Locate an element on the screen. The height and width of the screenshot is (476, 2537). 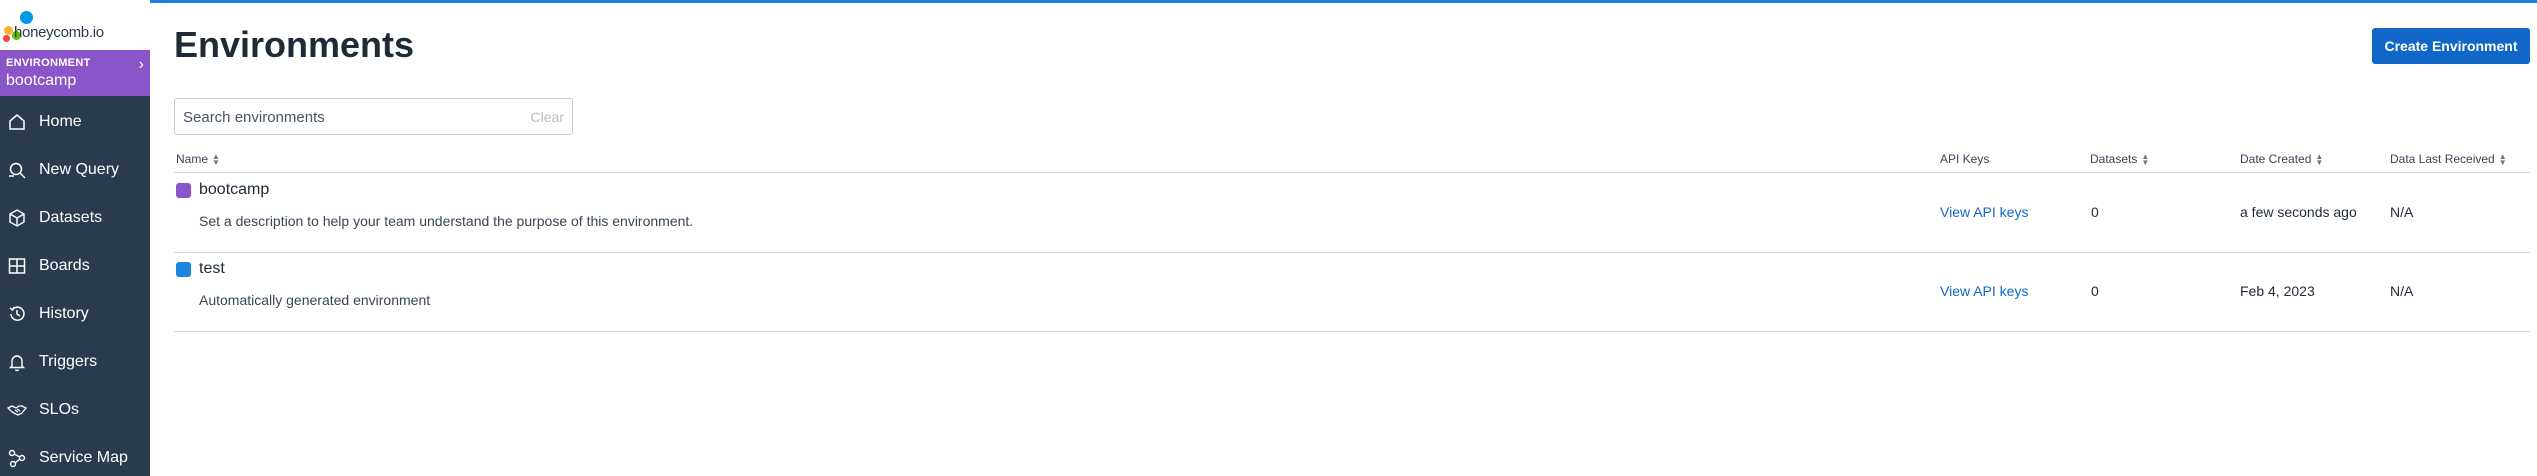
sidebar-item-slos: SLOs is located at coordinates (75, 410).